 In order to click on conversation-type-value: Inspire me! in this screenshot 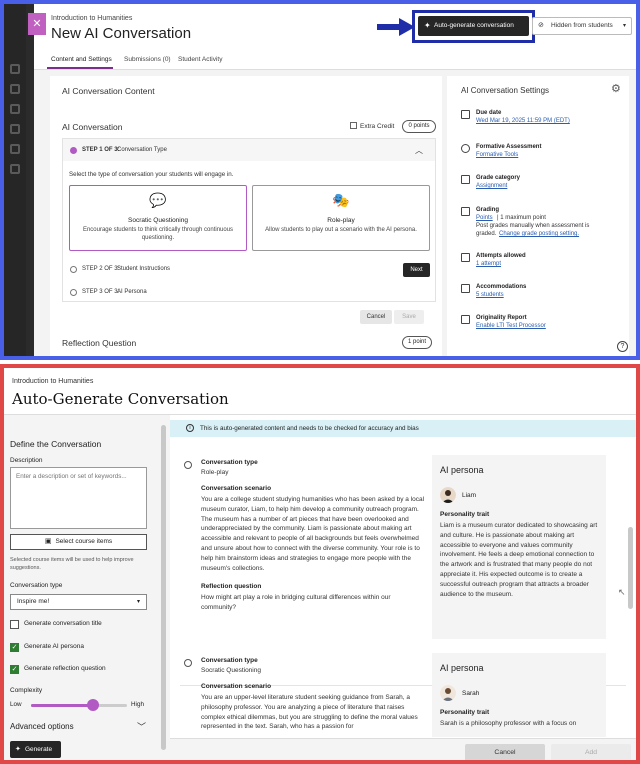, I will do `click(33, 601)`.